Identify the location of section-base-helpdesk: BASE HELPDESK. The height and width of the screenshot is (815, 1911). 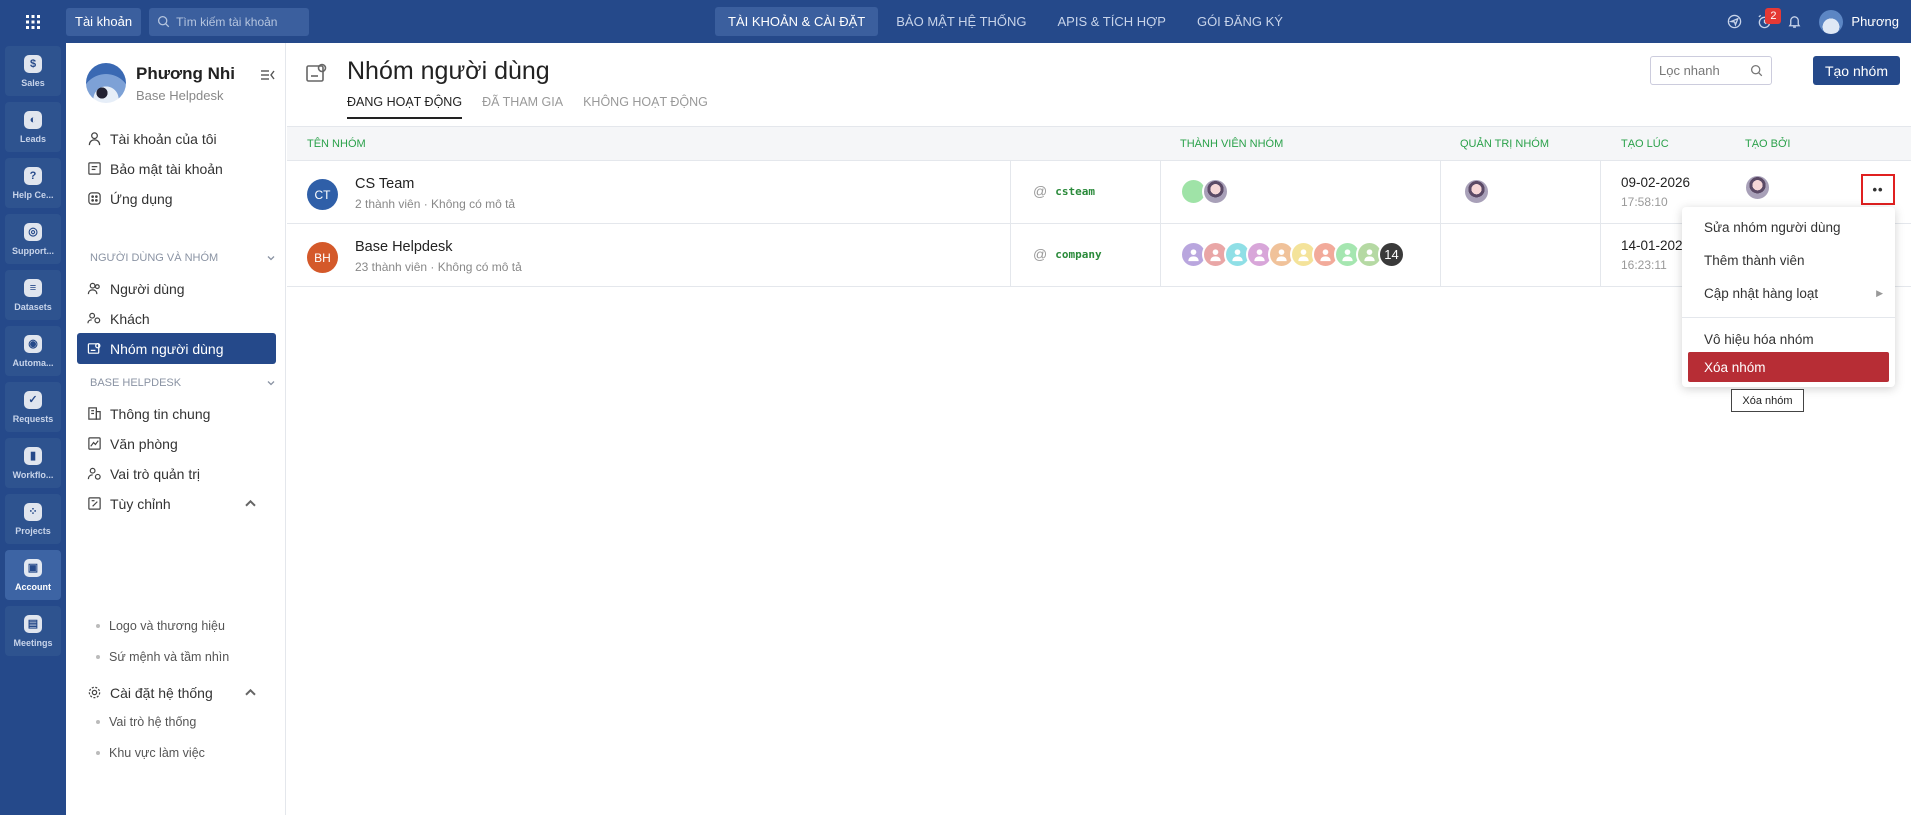
(183, 383).